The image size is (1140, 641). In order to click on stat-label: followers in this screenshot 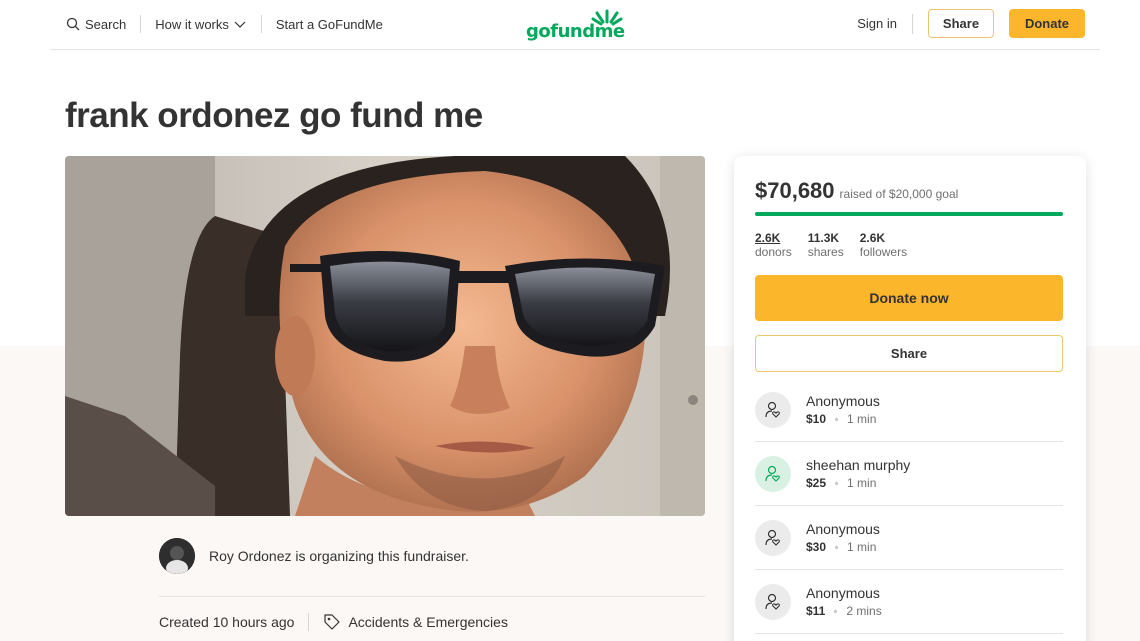, I will do `click(883, 252)`.